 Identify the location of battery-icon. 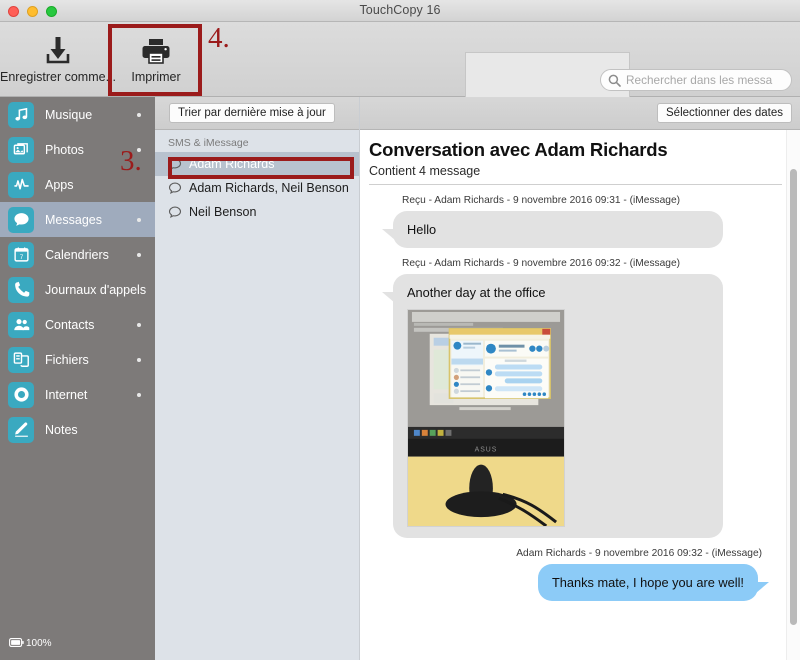
(16, 643).